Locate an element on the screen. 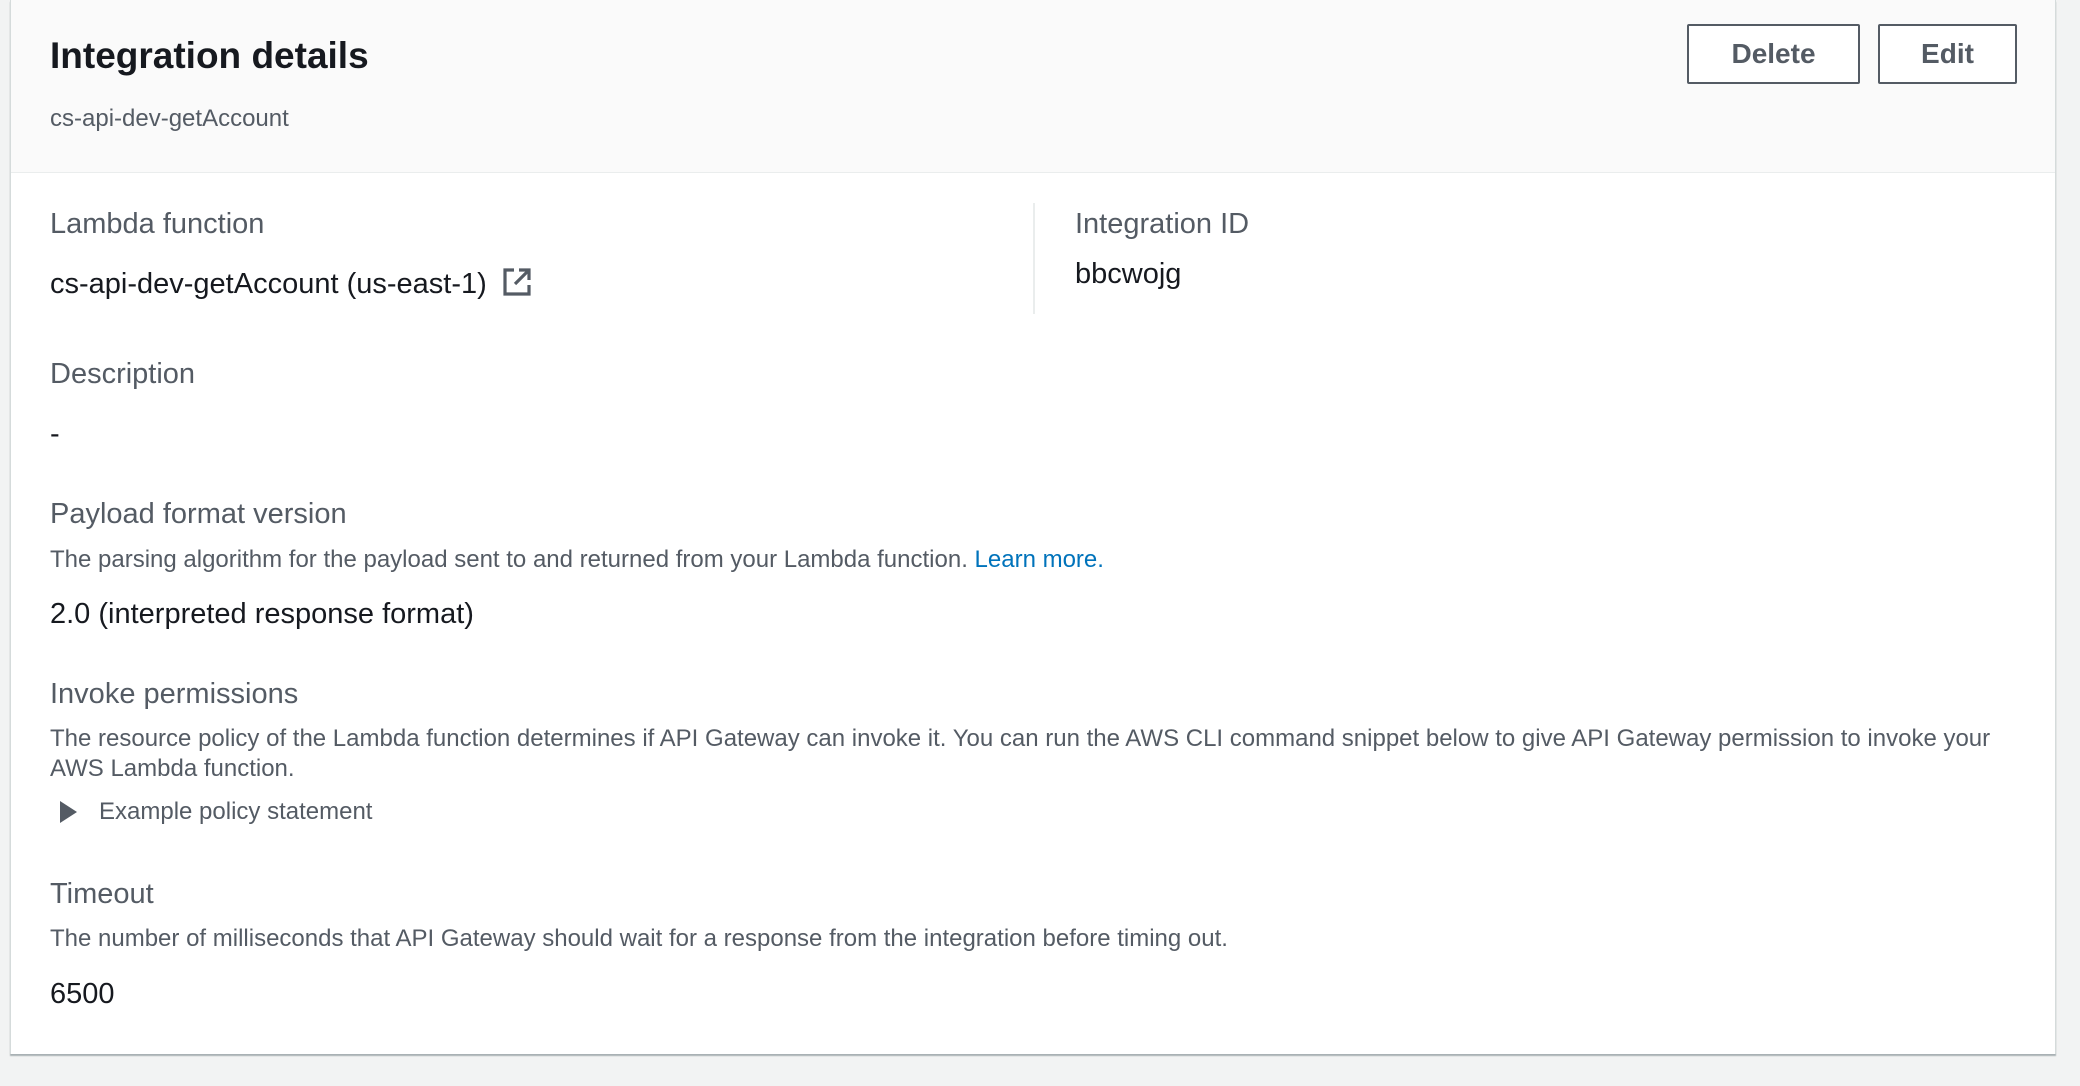 The height and width of the screenshot is (1086, 2080). integration-name-subtitle: cs-api-dev-getAccount is located at coordinates (169, 118).